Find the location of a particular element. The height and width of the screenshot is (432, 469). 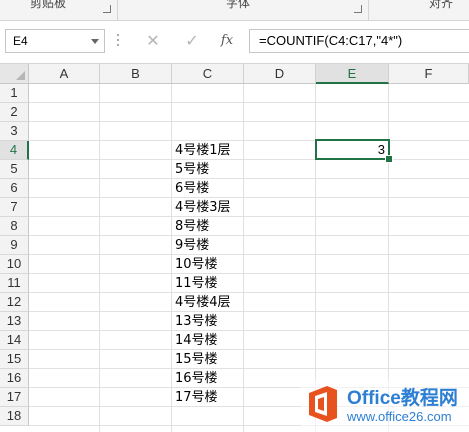

row-header-5: 5 is located at coordinates (14, 169).